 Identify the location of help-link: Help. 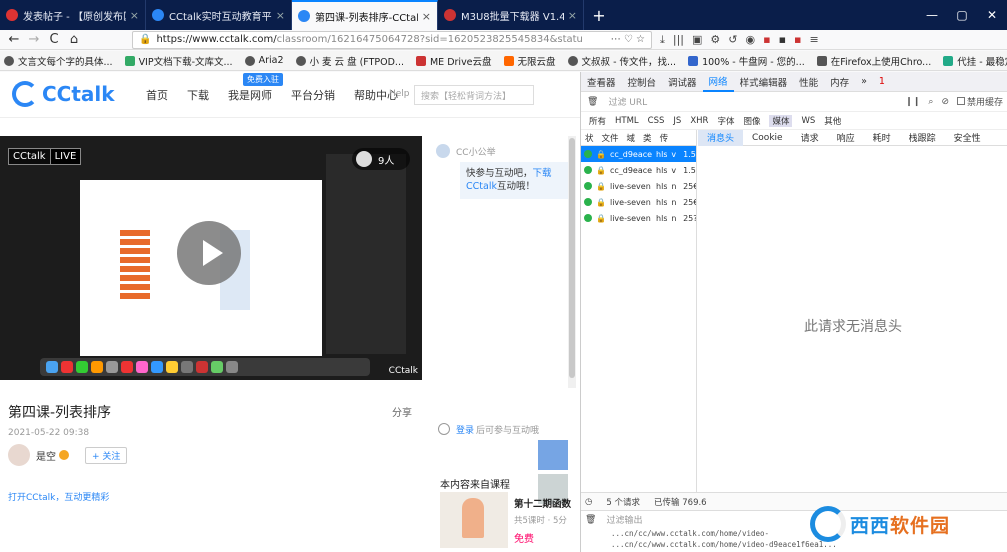
(399, 94).